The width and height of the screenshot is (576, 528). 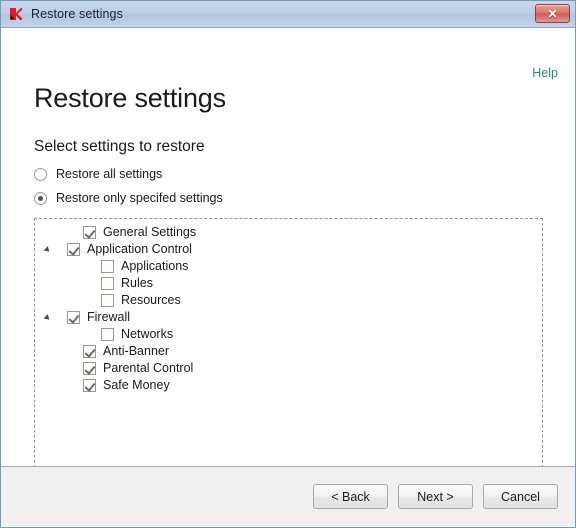 I want to click on tree-item: Applications, so click(x=288, y=266).